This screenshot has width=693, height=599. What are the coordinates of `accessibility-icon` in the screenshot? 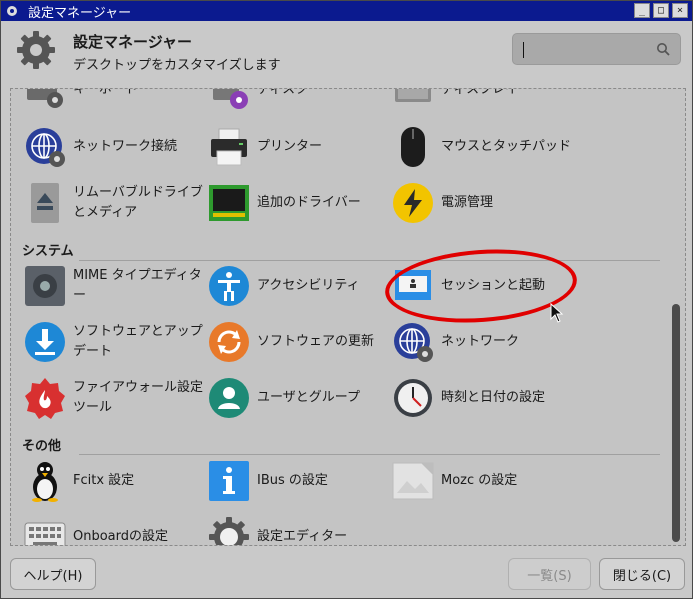 It's located at (229, 286).